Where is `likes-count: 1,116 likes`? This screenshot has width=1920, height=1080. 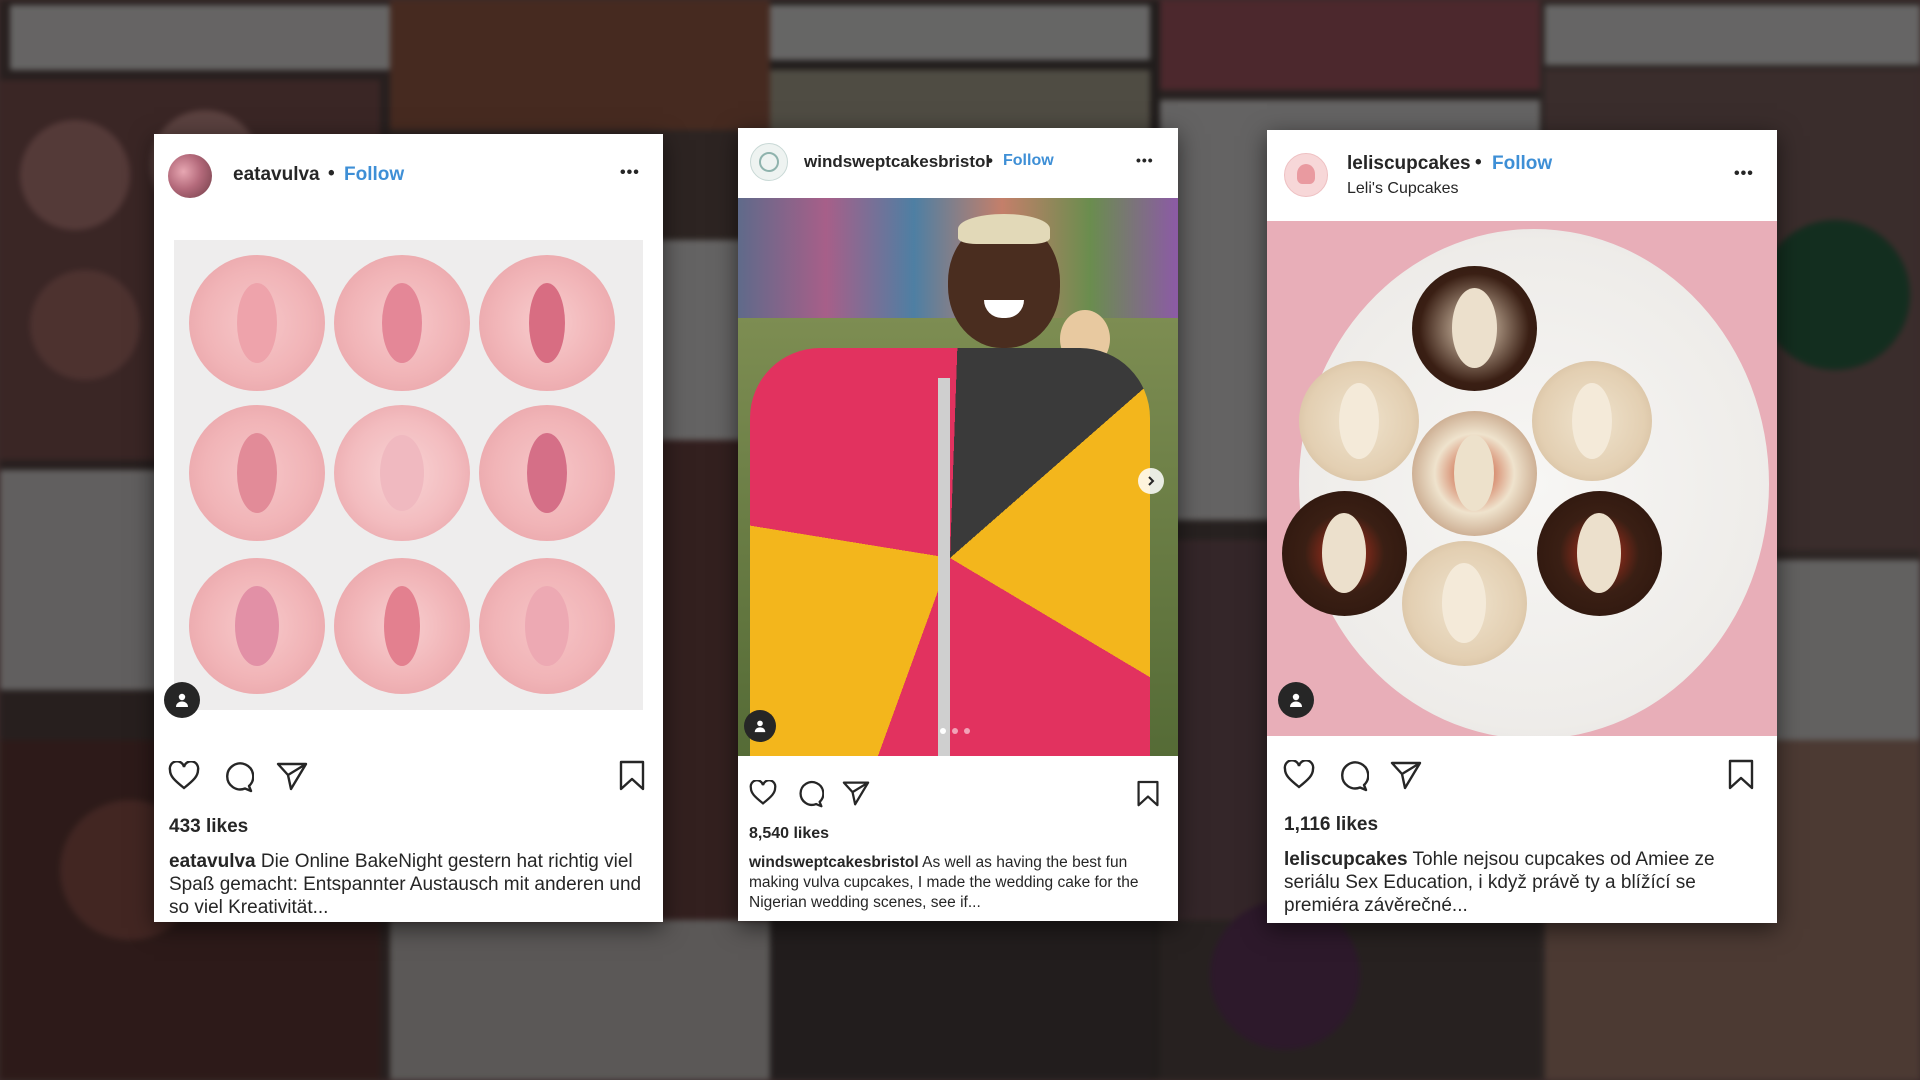 likes-count: 1,116 likes is located at coordinates (1331, 825).